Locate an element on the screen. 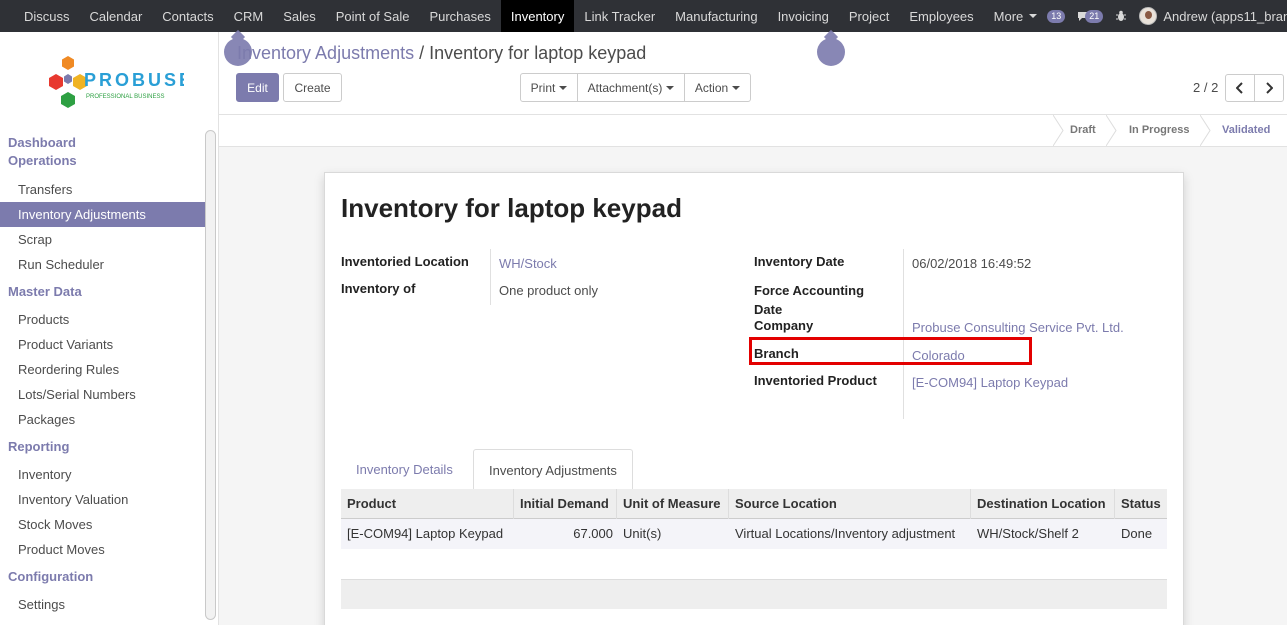  stage-in-progress: In Progress is located at coordinates (1159, 130).